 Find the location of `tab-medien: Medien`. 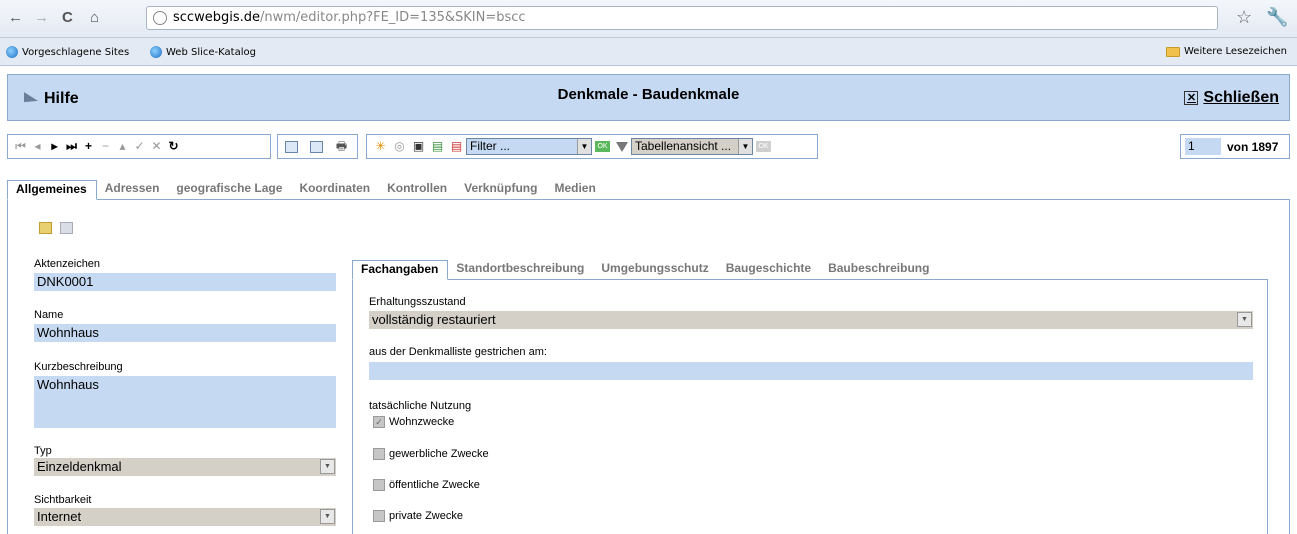

tab-medien: Medien is located at coordinates (575, 190).